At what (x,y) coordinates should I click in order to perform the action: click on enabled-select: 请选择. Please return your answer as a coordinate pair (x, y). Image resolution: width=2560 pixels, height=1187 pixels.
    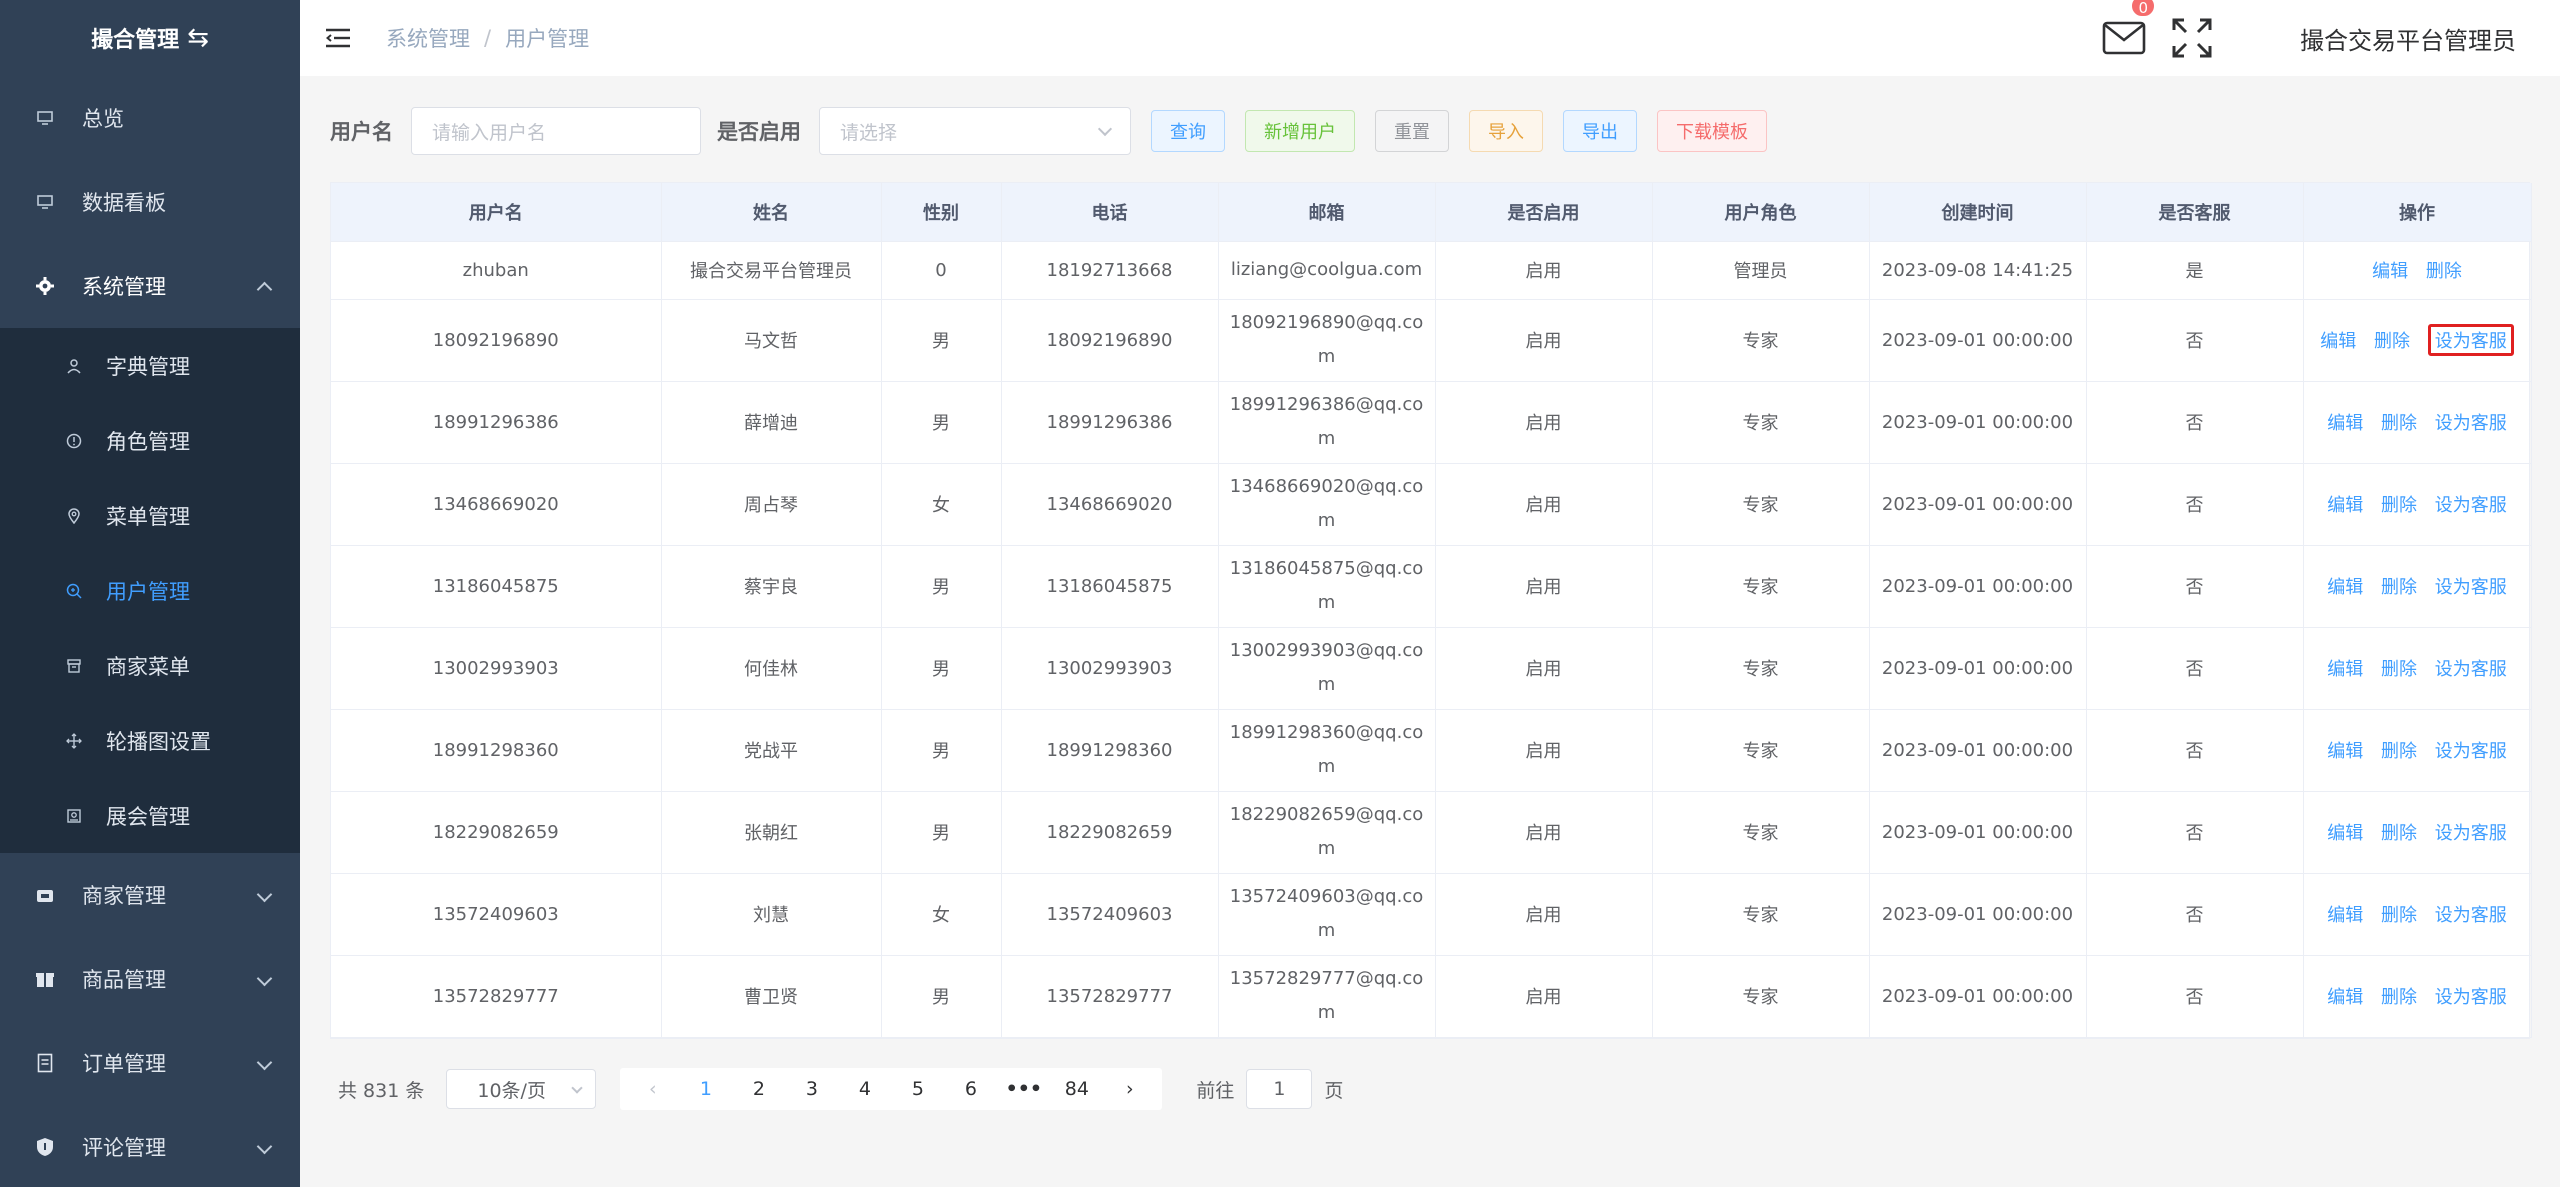
    Looking at the image, I should click on (975, 131).